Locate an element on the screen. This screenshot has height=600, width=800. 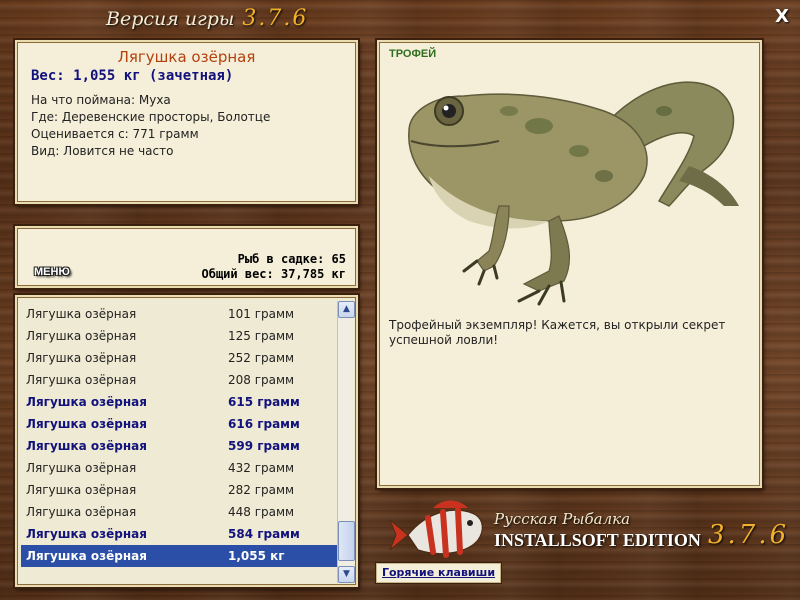
list-item-weight: 125 грамм is located at coordinates (261, 336).